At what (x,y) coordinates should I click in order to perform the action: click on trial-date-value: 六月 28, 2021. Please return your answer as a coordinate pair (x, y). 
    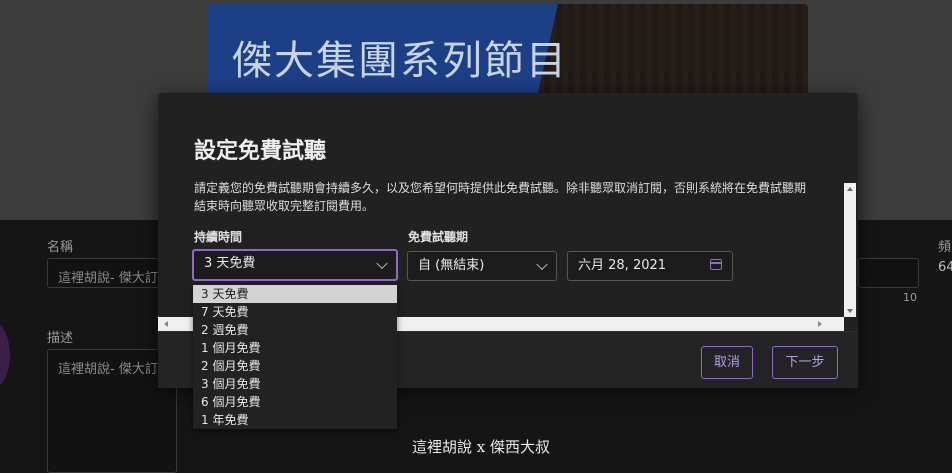
    Looking at the image, I should click on (622, 265).